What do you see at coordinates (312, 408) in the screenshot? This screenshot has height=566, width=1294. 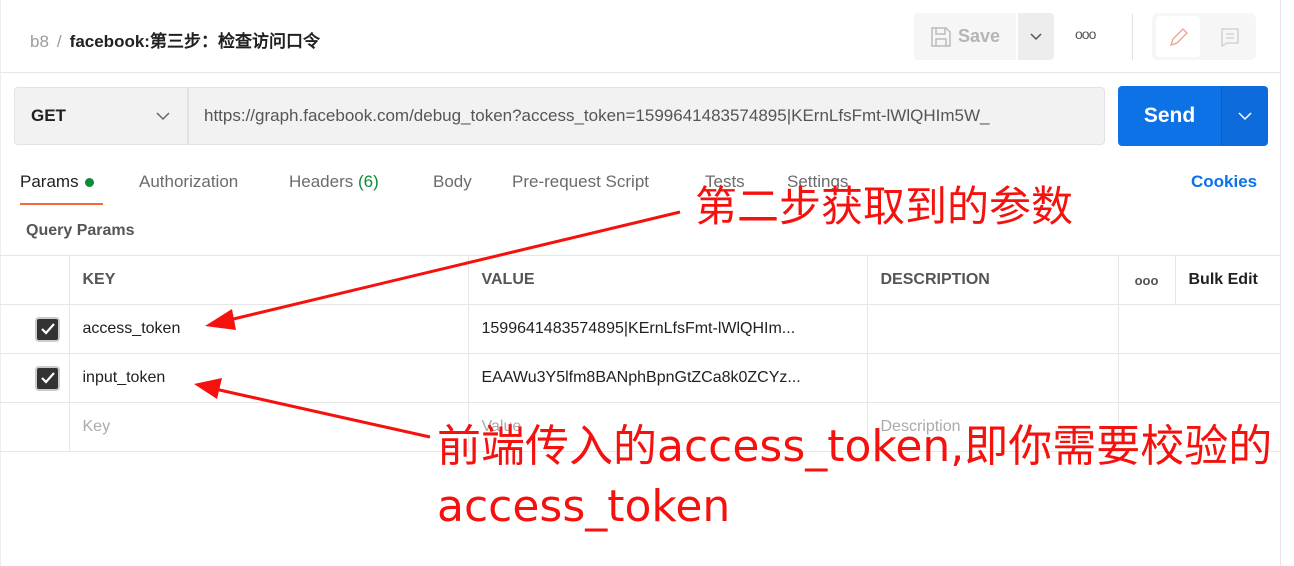 I see `arrow-to-input-token` at bounding box center [312, 408].